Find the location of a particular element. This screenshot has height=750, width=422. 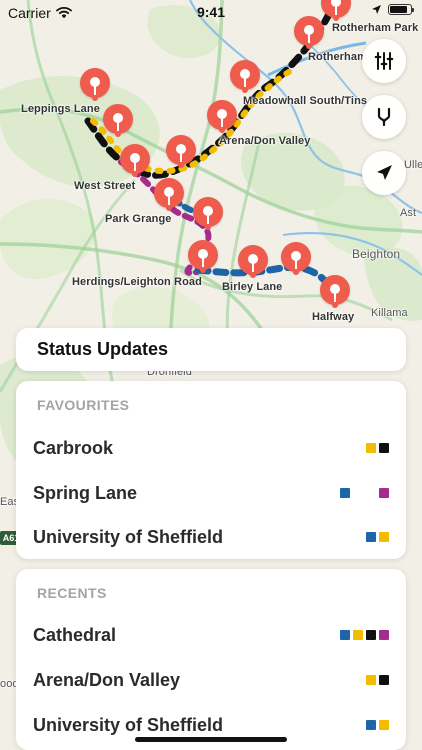

status-icons is located at coordinates (392, 9).